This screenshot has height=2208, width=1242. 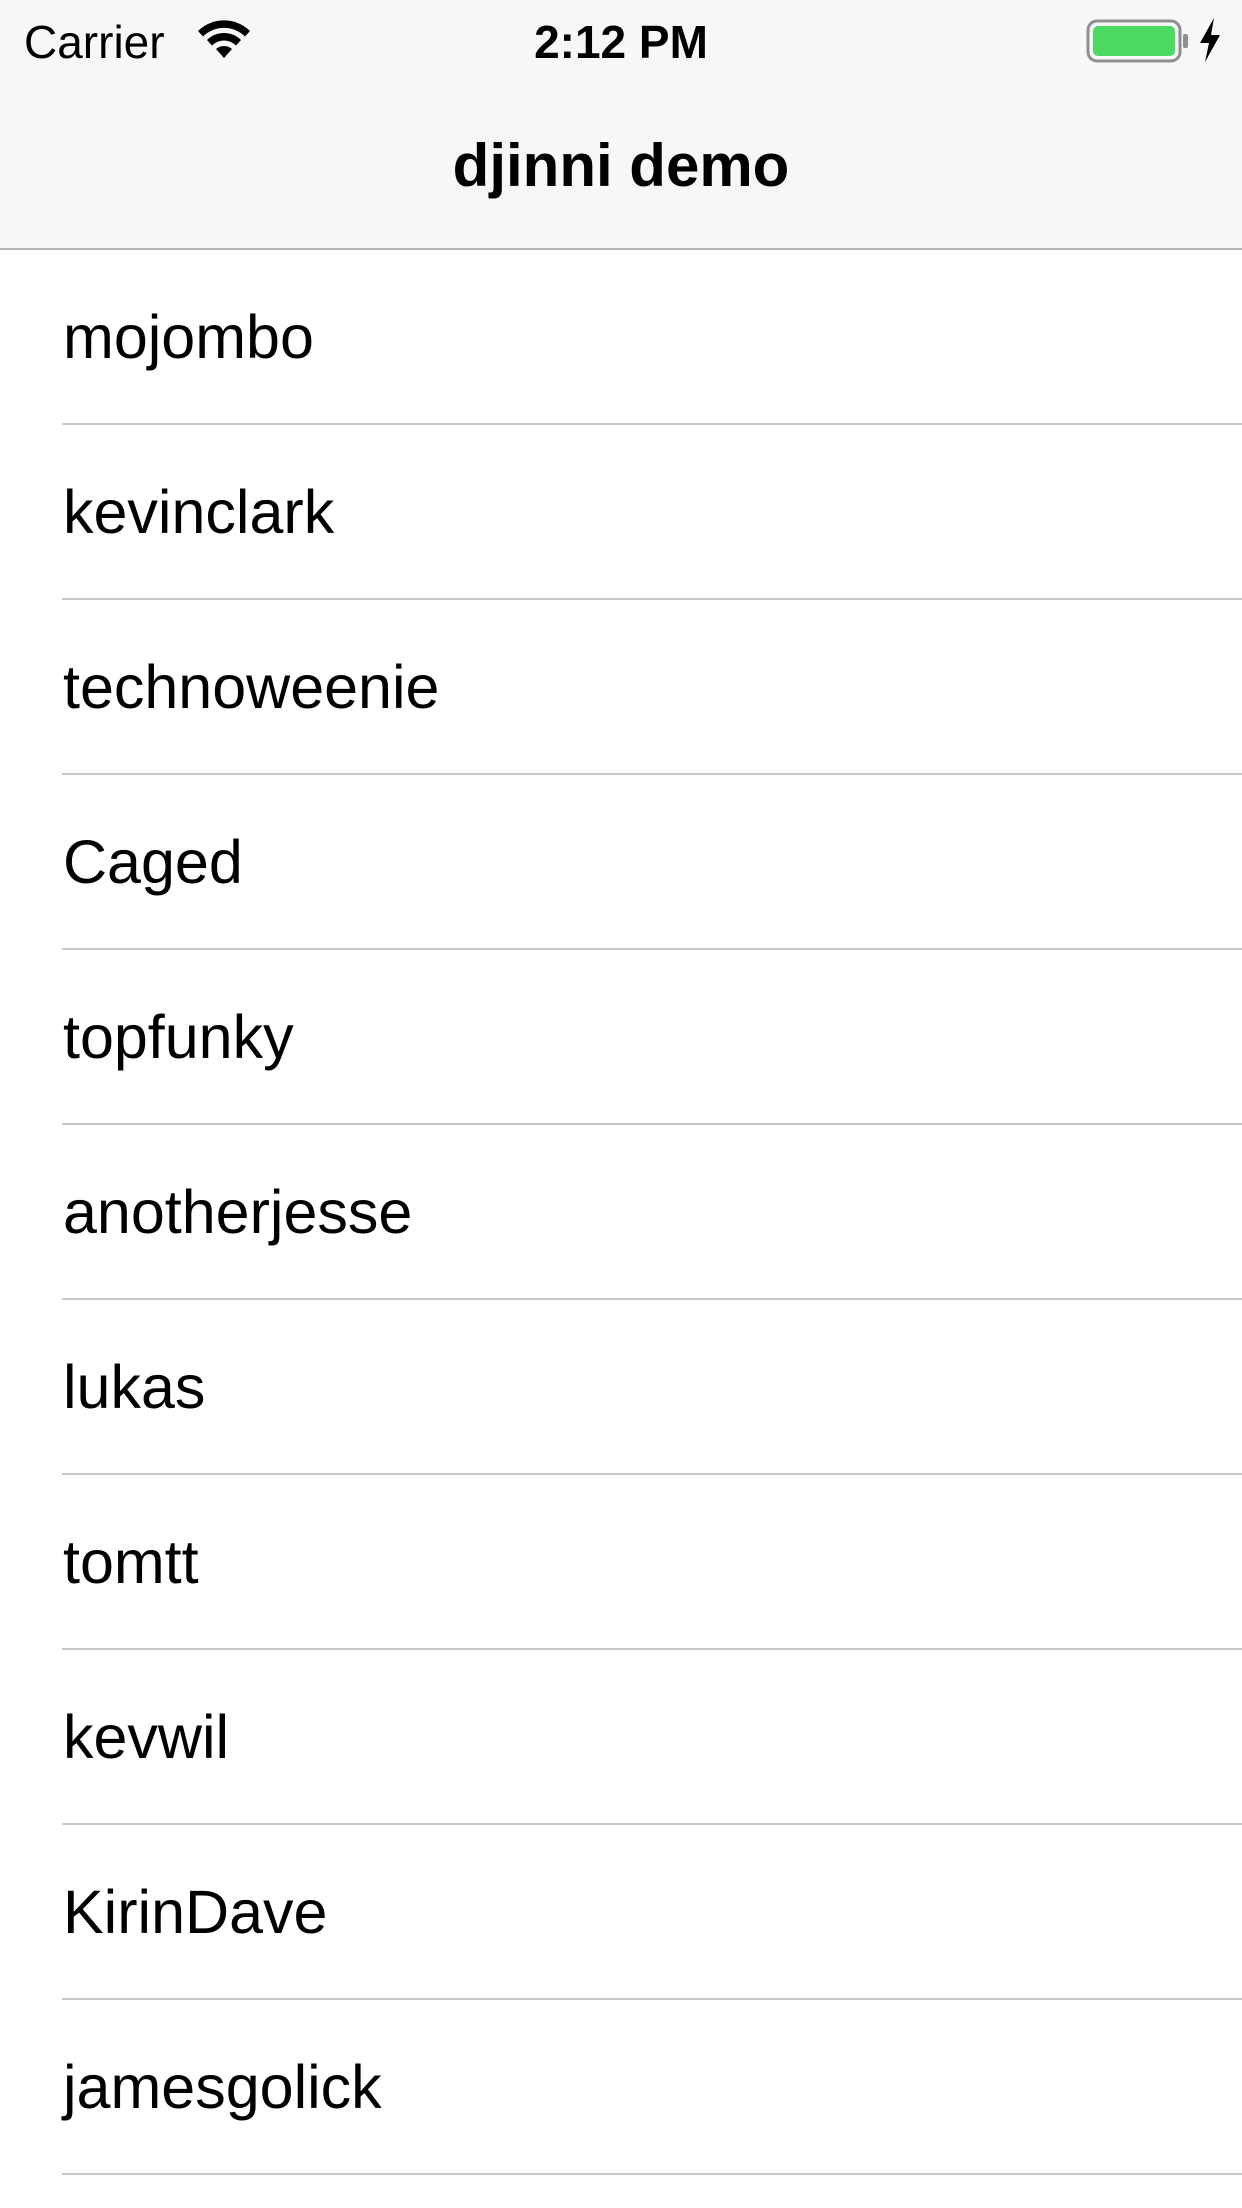 What do you see at coordinates (621, 862) in the screenshot?
I see `list-item: Caged` at bounding box center [621, 862].